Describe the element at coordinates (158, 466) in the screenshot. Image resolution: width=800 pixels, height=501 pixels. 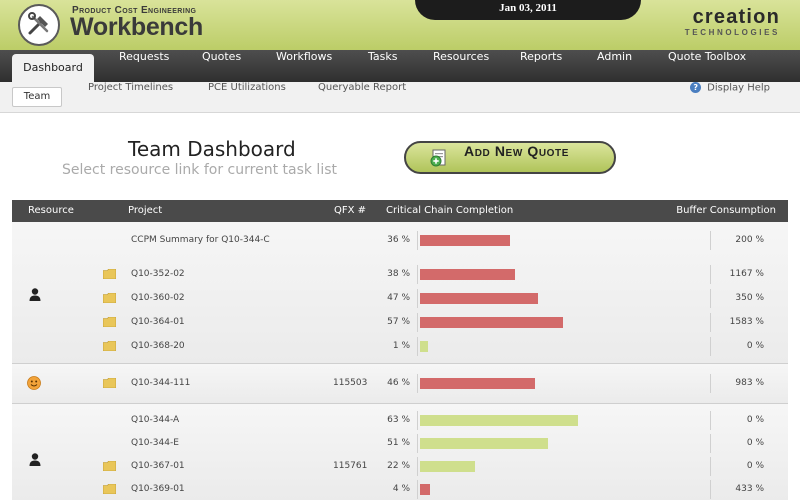
I see `project-link: Q10-367-01` at that location.